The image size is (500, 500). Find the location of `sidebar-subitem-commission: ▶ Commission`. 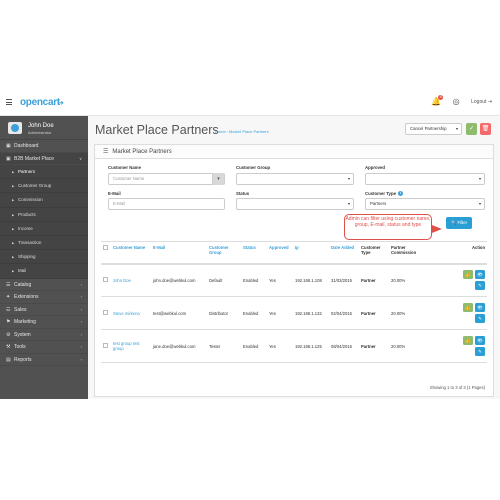

sidebar-subitem-commission: ▶ Commission is located at coordinates (44, 200).